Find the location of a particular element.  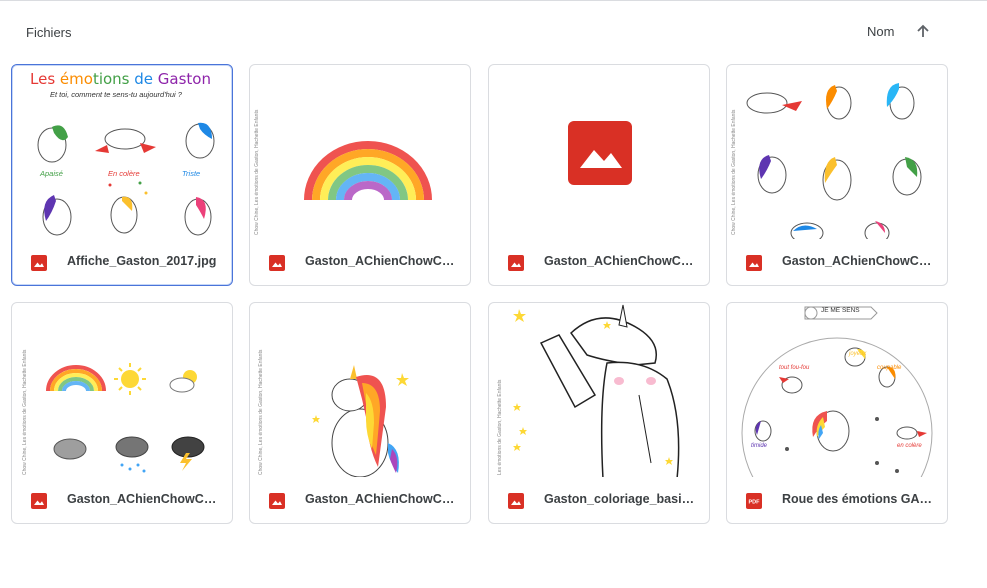

file-thumbnail: Les émotions de Gaston, Hachette Enfants is located at coordinates (599, 390).